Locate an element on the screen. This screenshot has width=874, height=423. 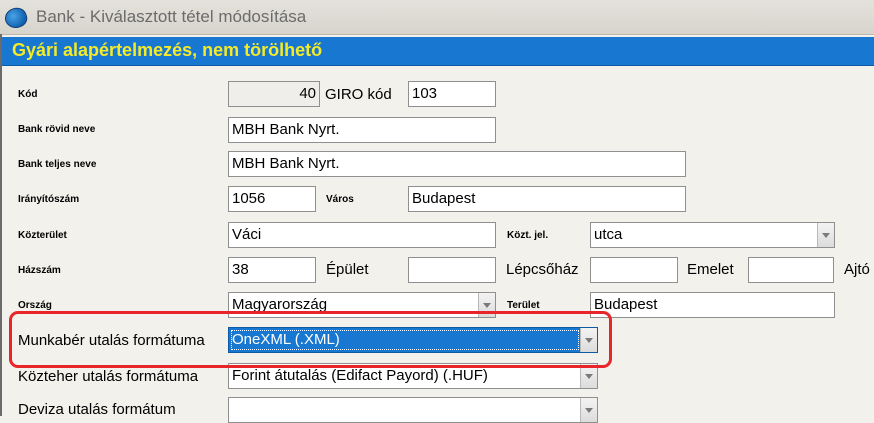
giro-field: 103 is located at coordinates (452, 94).